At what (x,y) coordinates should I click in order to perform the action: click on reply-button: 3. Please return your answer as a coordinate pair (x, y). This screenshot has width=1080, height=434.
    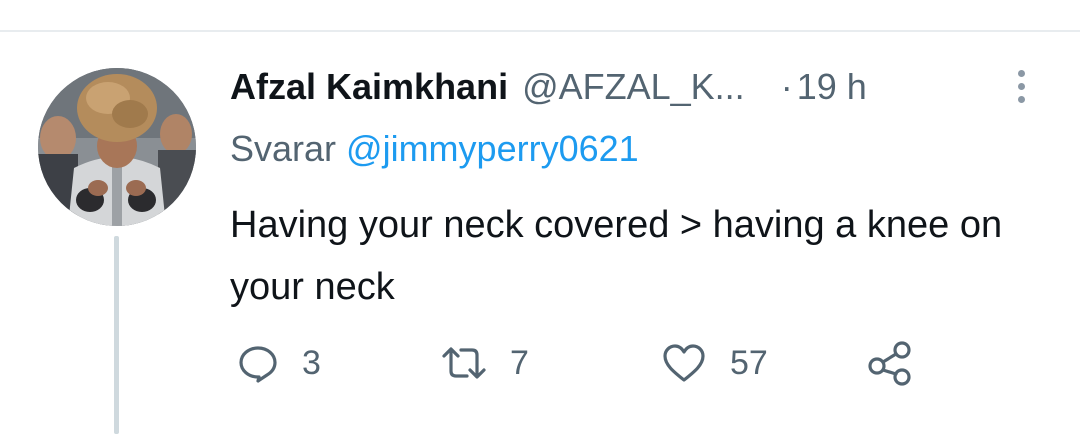
    Looking at the image, I should click on (278, 363).